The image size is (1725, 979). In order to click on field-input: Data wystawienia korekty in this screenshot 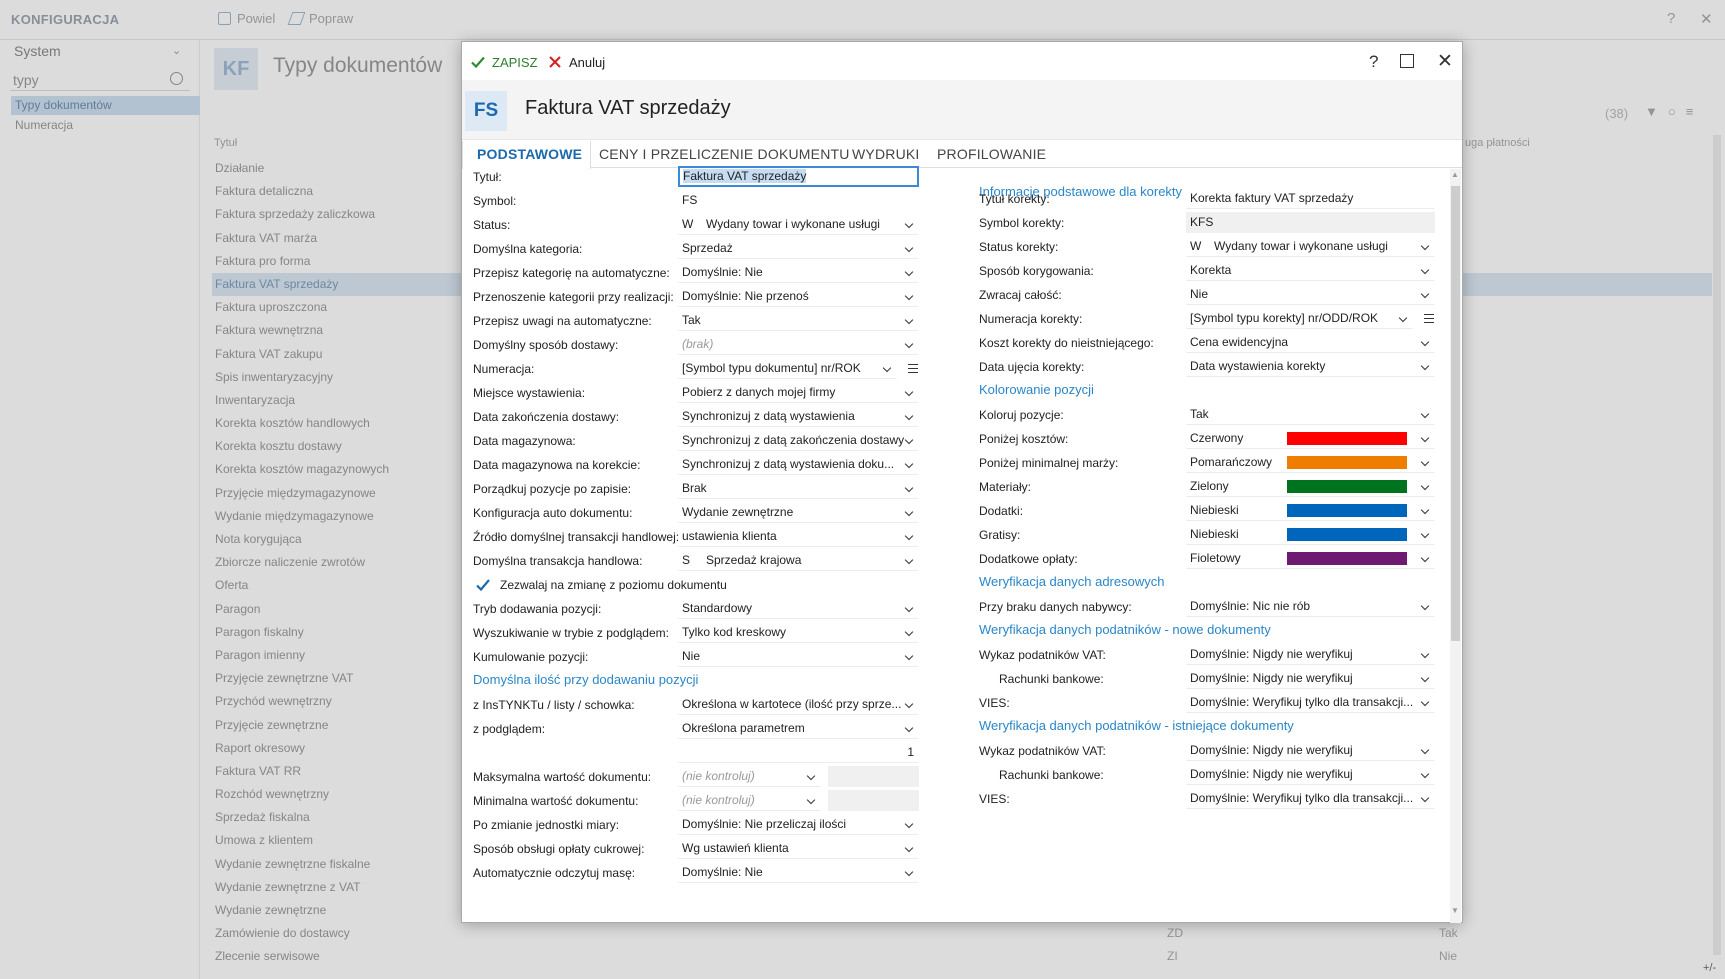, I will do `click(1310, 366)`.